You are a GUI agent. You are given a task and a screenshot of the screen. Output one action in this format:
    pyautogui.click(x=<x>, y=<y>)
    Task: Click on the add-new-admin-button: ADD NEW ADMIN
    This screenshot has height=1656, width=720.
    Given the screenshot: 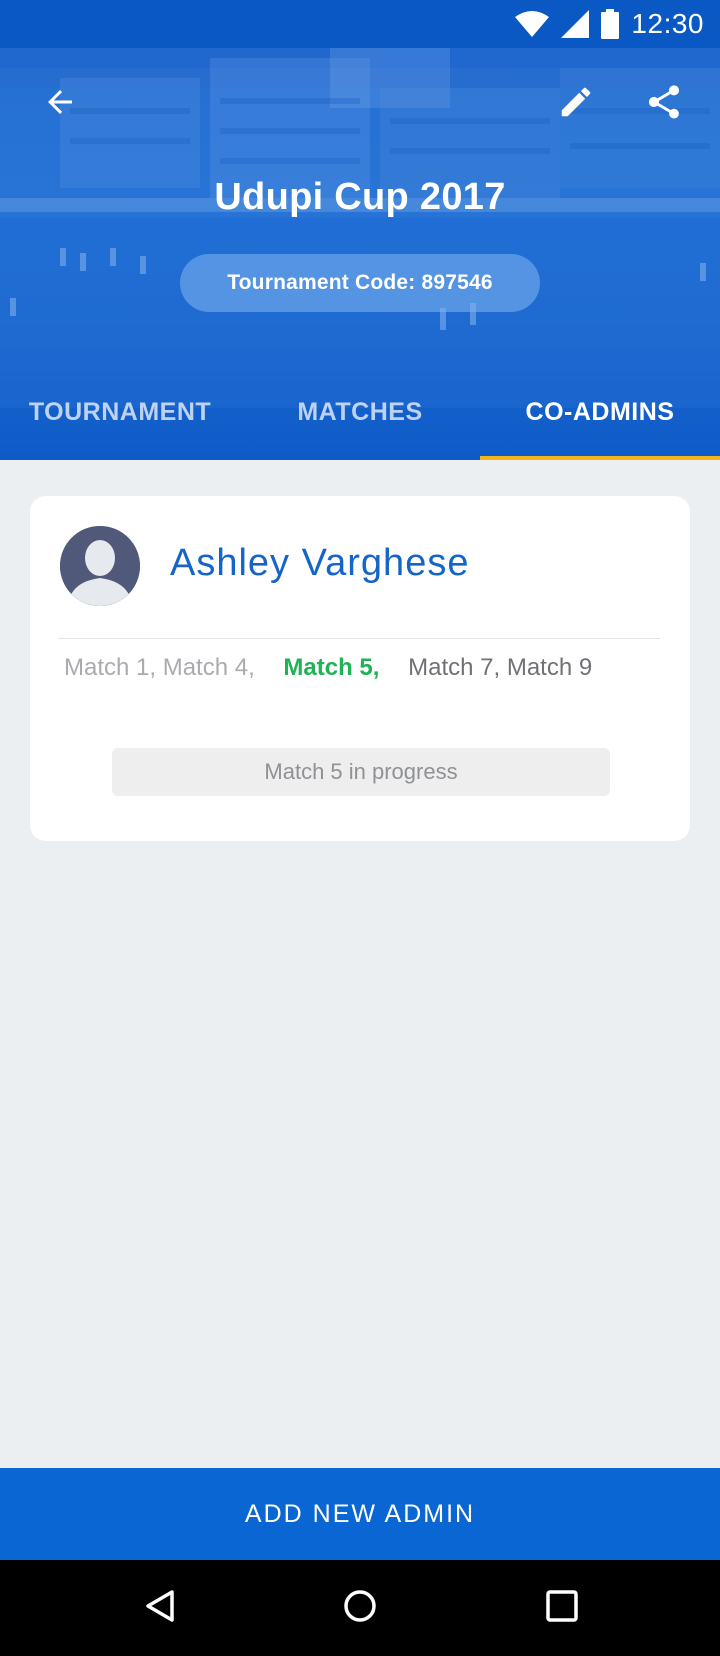 What is the action you would take?
    pyautogui.click(x=360, y=1514)
    